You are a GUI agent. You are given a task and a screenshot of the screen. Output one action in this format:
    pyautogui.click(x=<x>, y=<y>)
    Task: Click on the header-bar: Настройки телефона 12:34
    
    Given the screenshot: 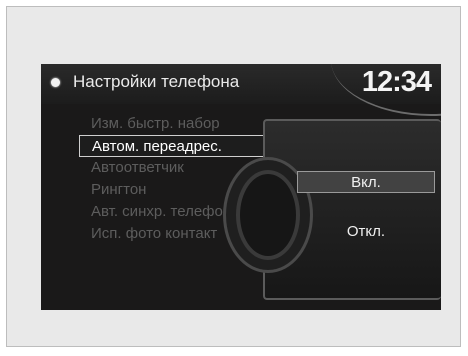 What is the action you would take?
    pyautogui.click(x=241, y=90)
    